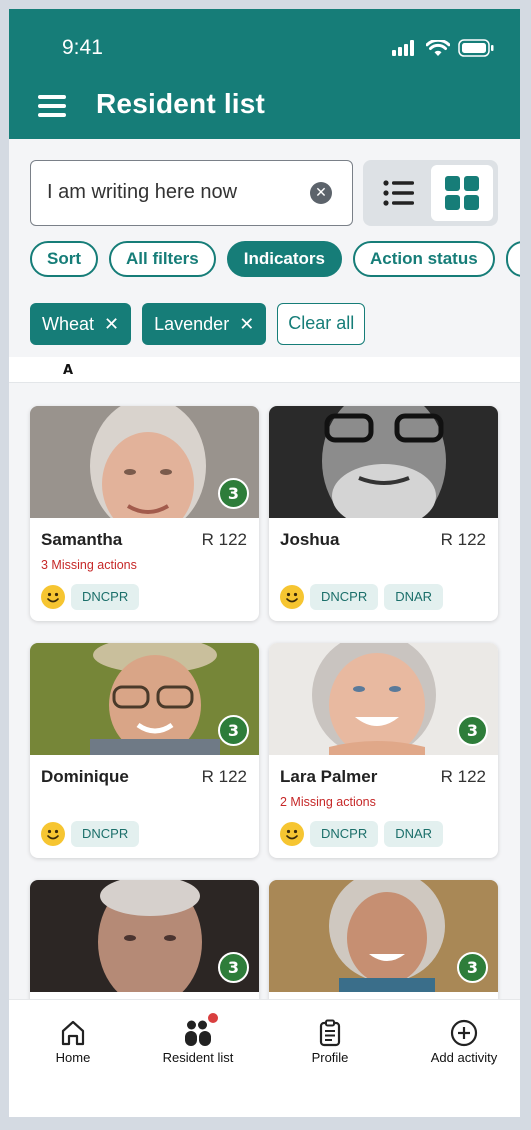 This screenshot has width=531, height=1130. I want to click on list-view-icon, so click(398, 193).